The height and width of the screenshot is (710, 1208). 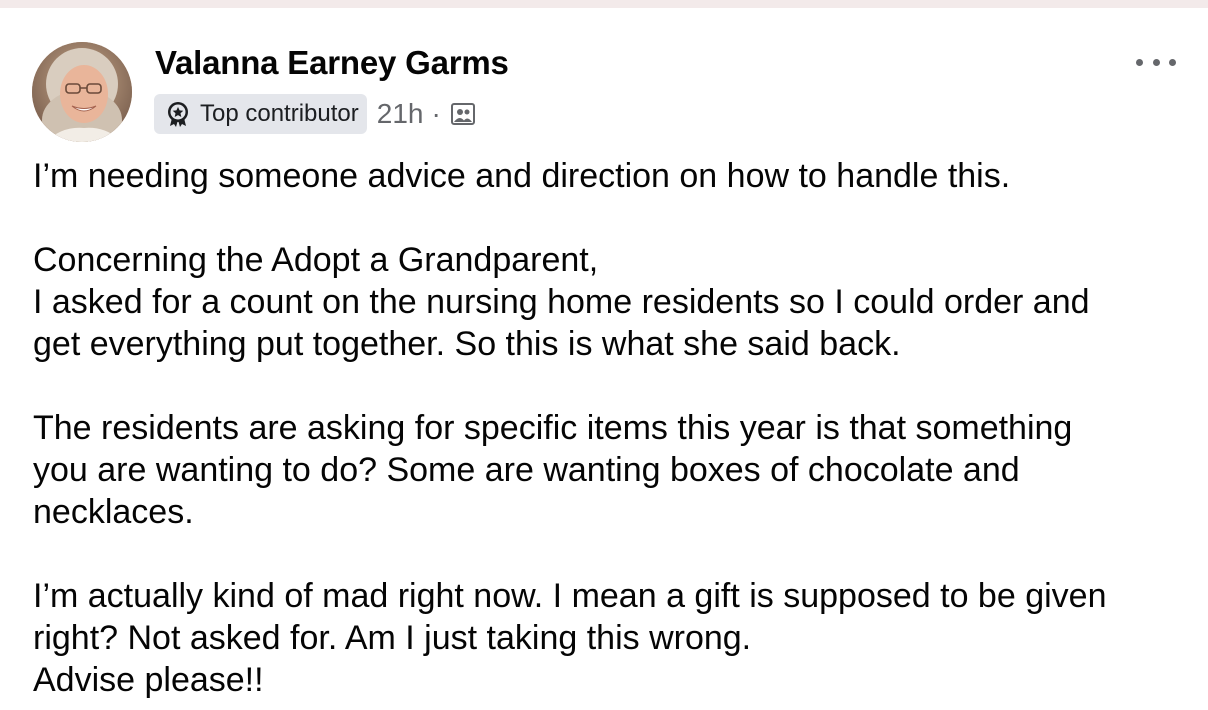 I want to click on avatar-photo, so click(x=82, y=92).